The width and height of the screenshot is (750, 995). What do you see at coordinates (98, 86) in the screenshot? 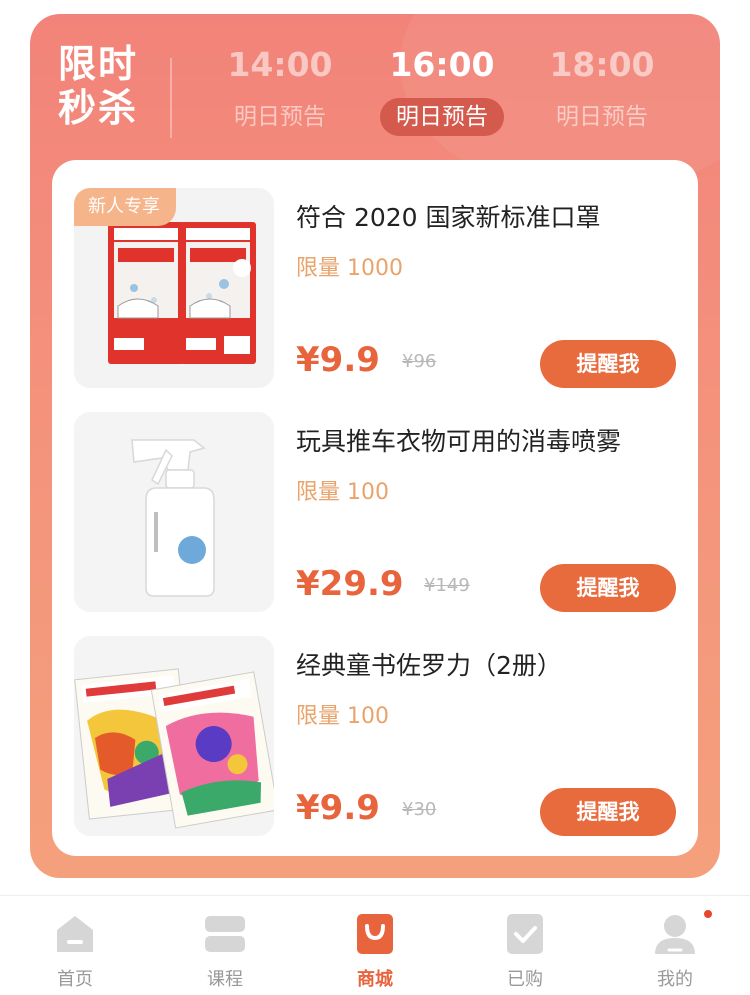
I see `flash-sale-title: 限时秒杀` at bounding box center [98, 86].